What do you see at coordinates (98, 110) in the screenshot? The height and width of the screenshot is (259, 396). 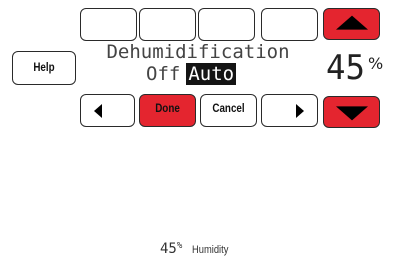 I see `arrow-left-icon` at bounding box center [98, 110].